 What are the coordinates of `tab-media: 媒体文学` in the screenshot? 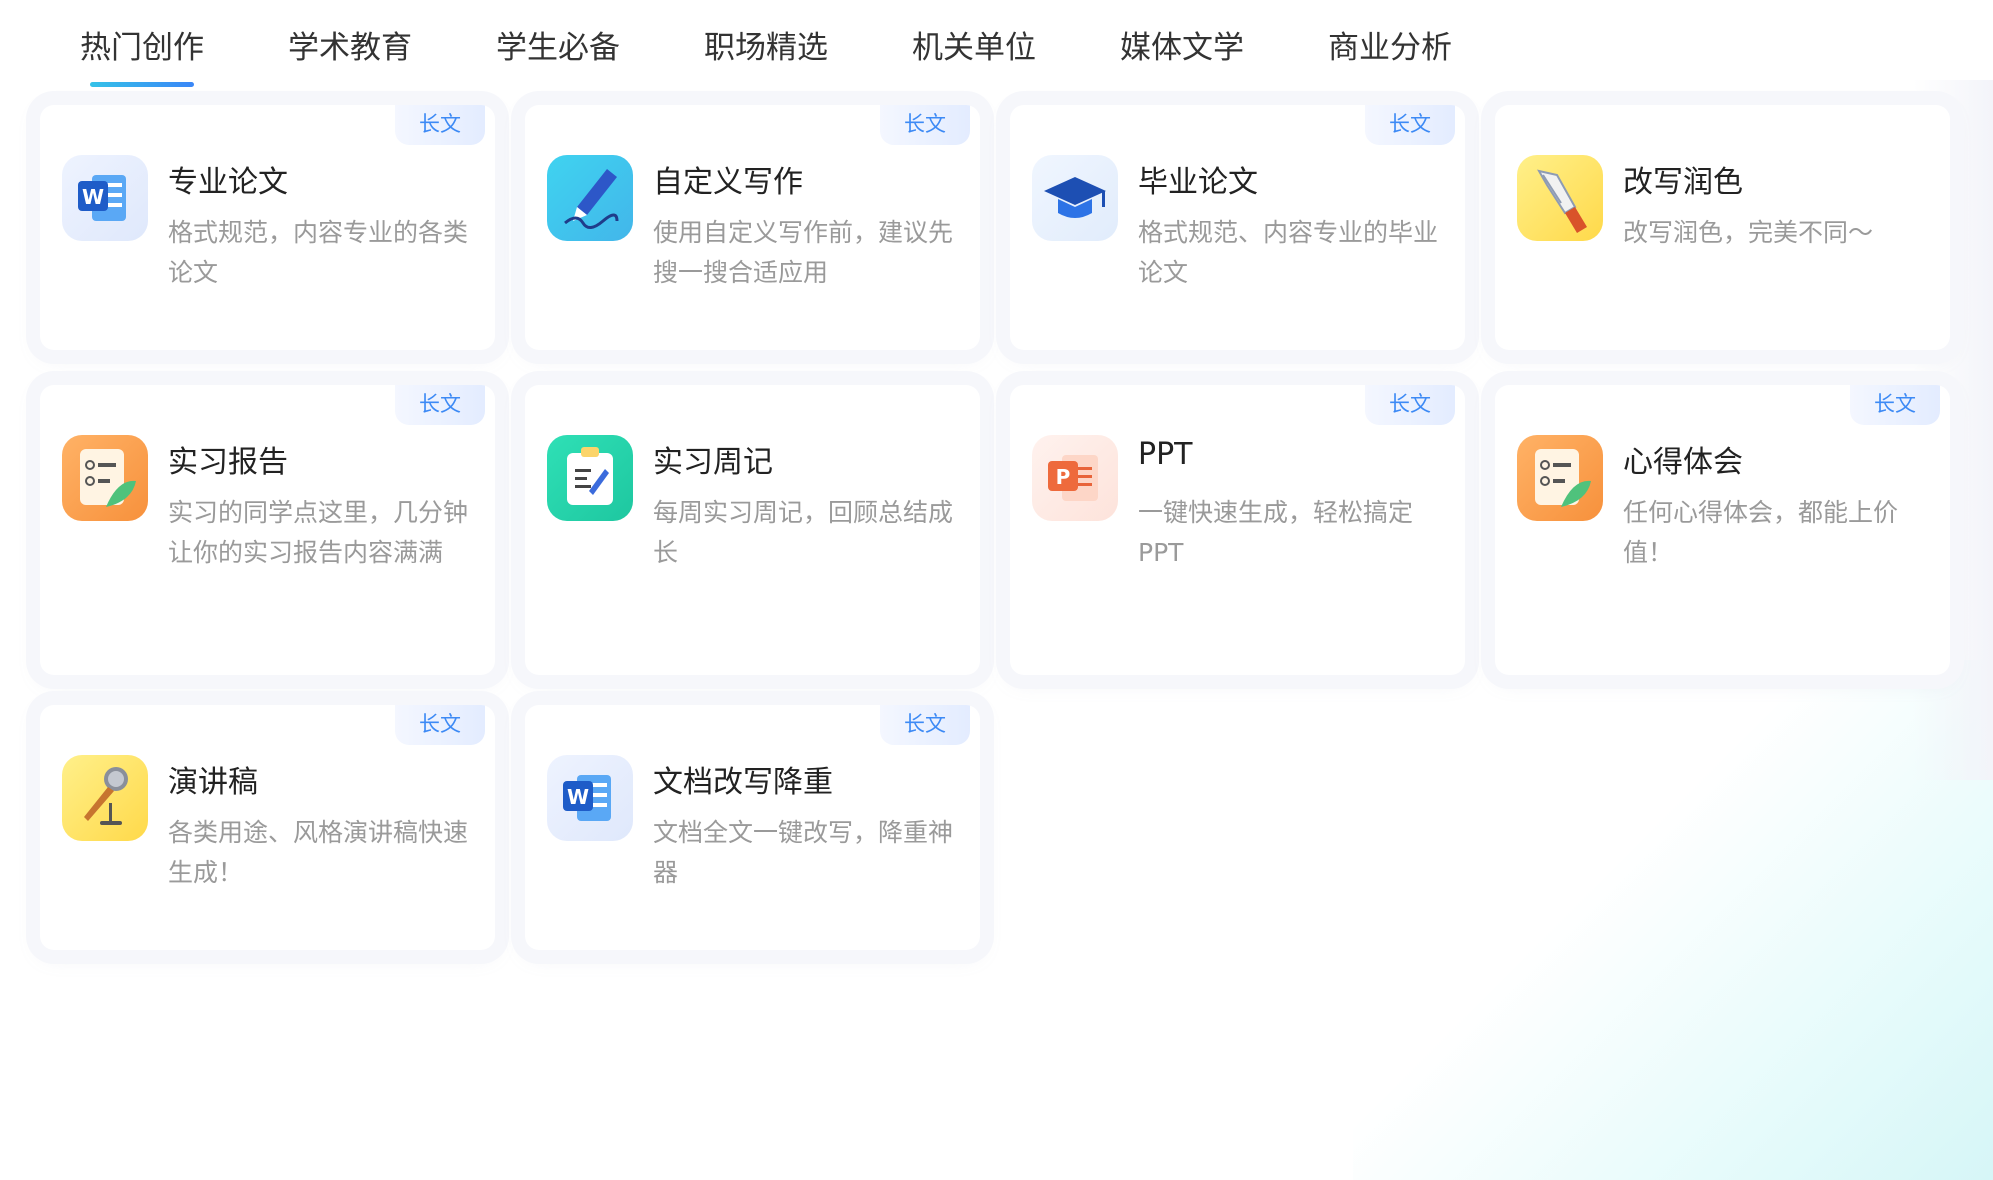 It's located at (1182, 44).